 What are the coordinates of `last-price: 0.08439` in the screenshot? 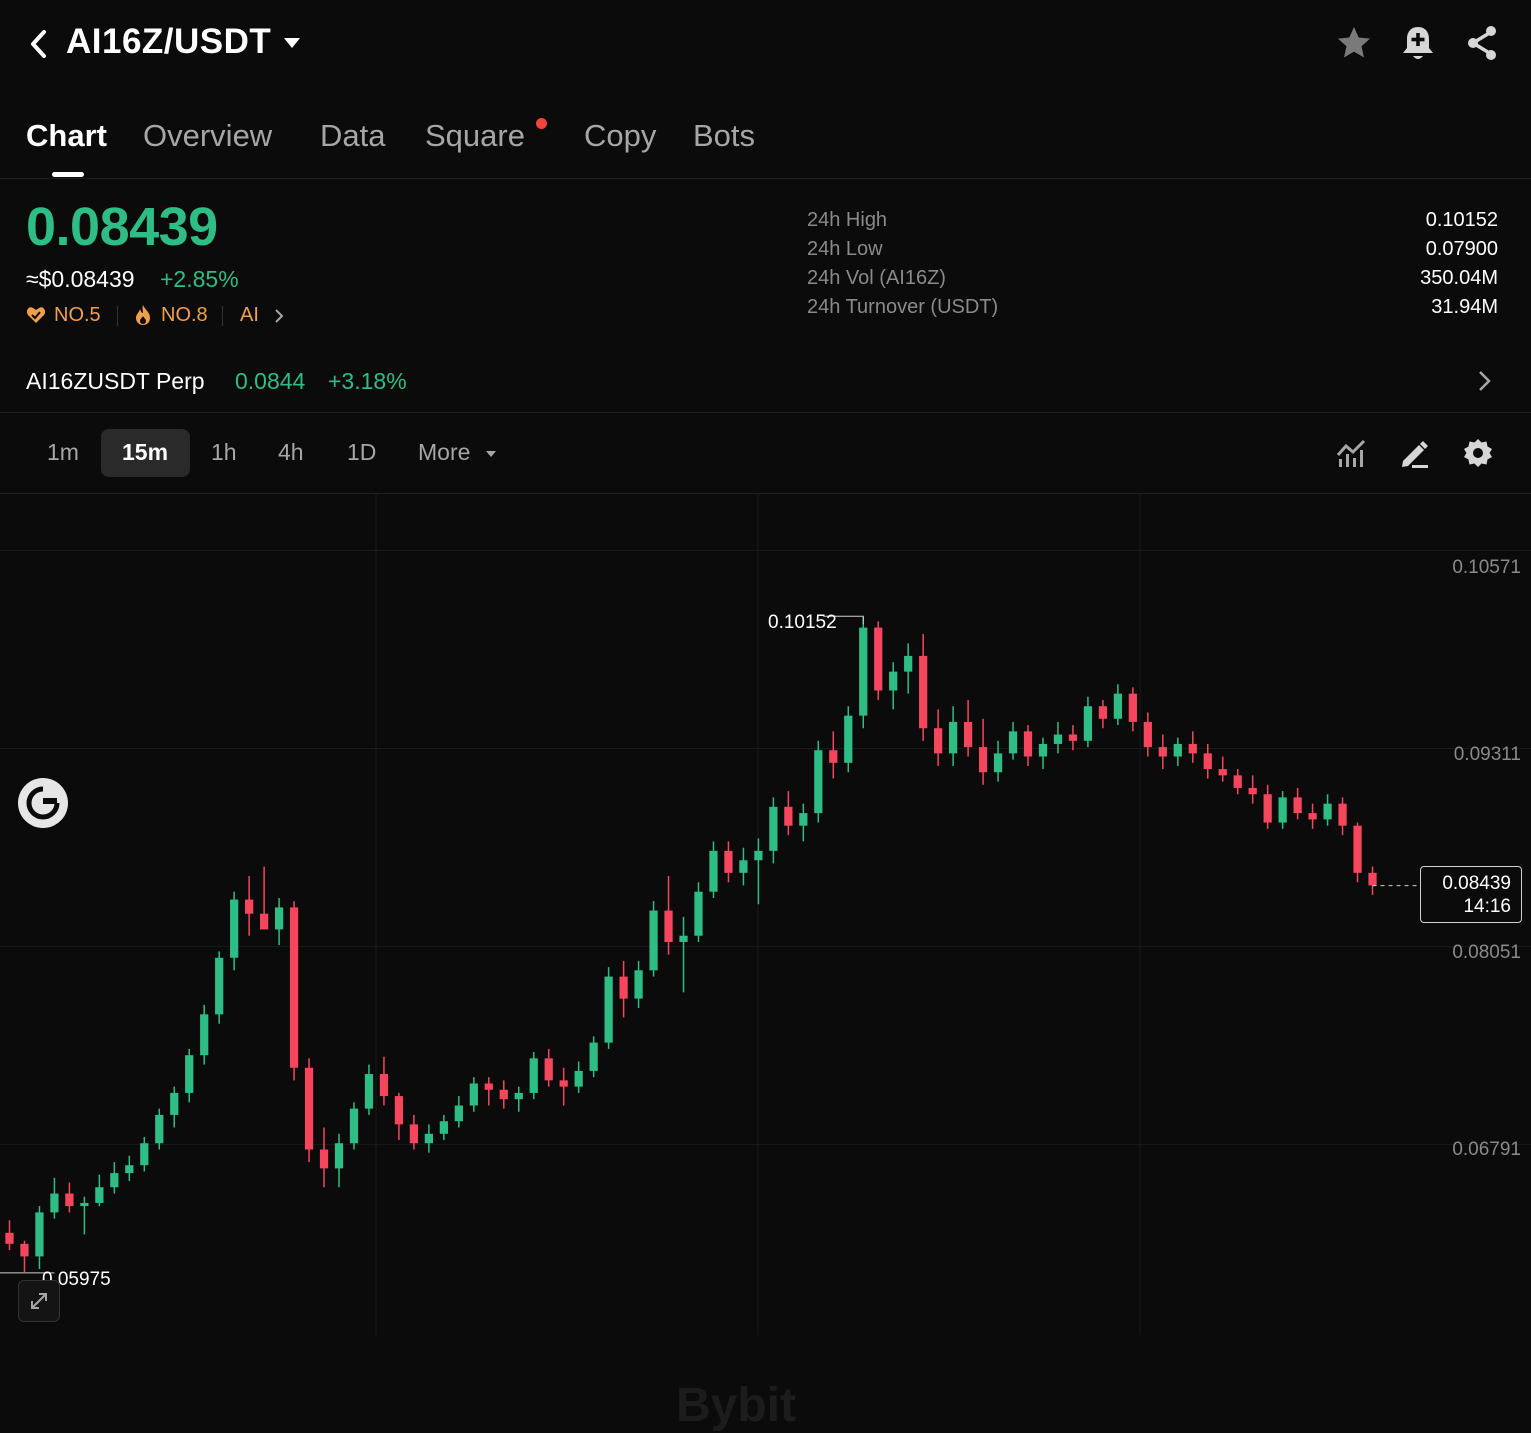 It's located at (122, 227).